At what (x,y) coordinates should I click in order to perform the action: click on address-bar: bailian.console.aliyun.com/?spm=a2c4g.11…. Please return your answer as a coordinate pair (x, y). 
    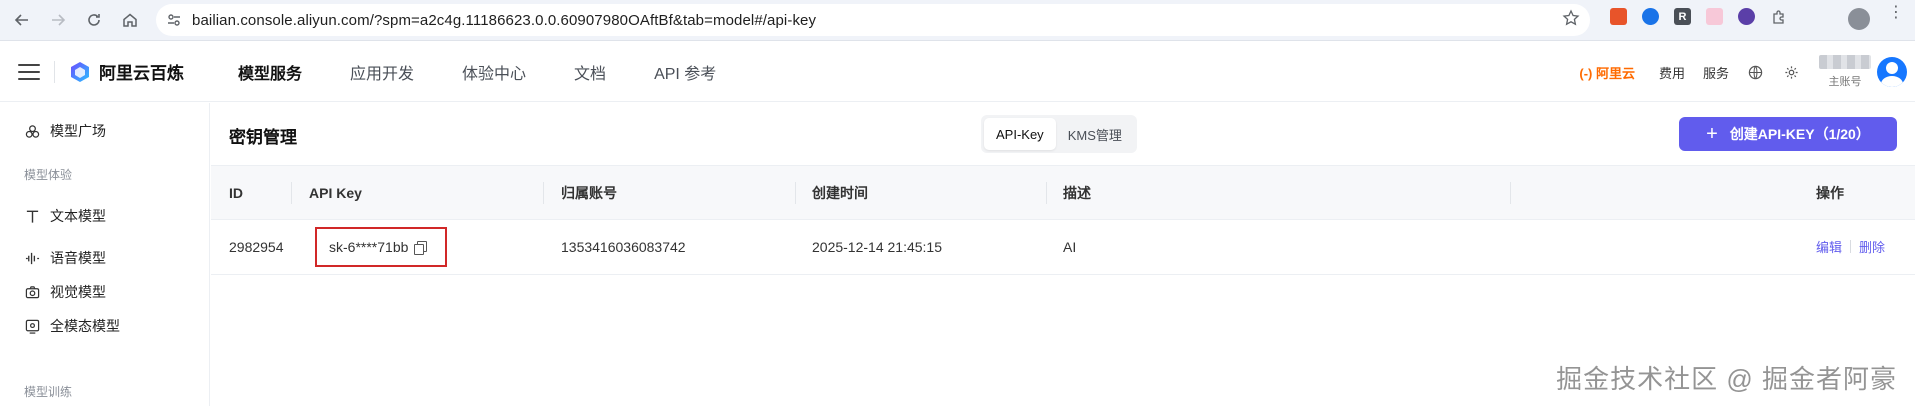
    Looking at the image, I should click on (873, 20).